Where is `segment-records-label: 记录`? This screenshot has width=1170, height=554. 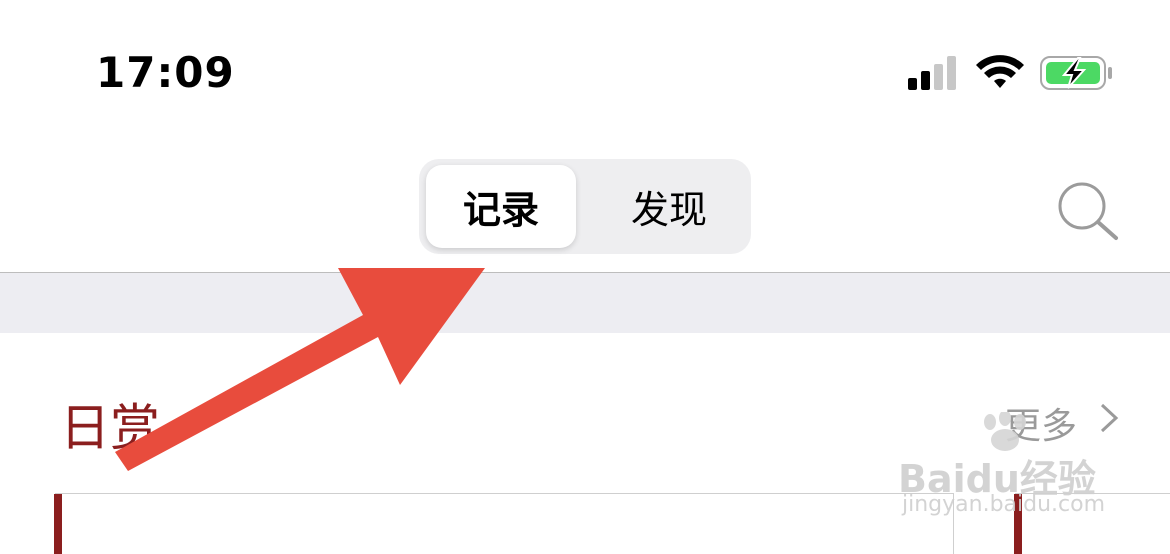
segment-records-label: 记录 is located at coordinates (500, 210).